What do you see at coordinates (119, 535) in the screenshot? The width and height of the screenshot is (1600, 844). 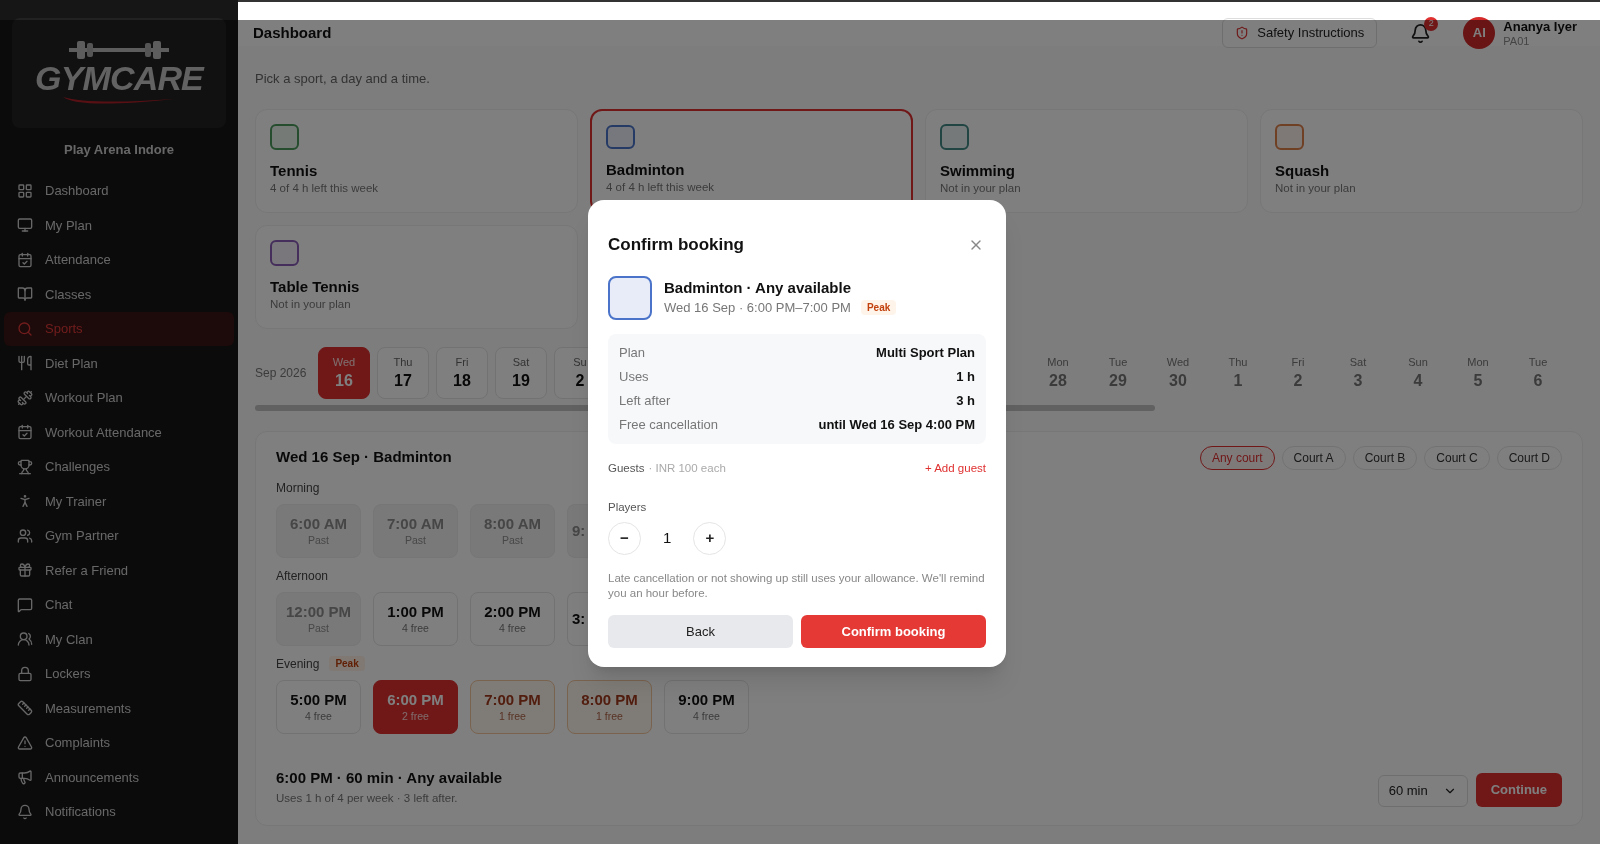 I see `nav-item: Gym Partner` at bounding box center [119, 535].